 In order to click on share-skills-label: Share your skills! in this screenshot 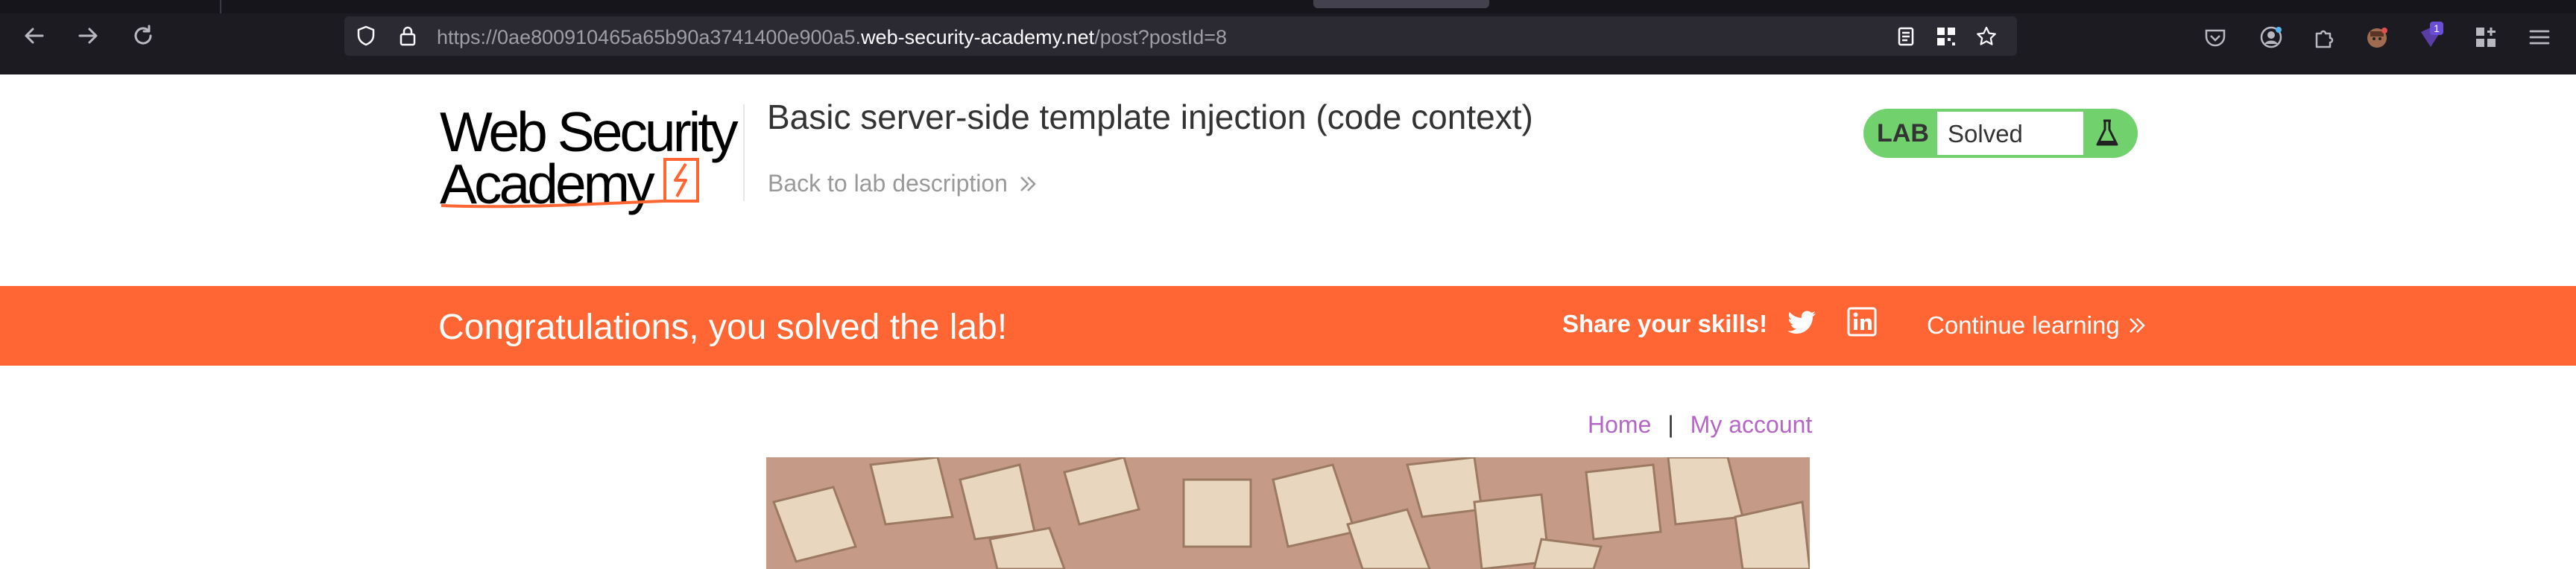, I will do `click(1665, 324)`.